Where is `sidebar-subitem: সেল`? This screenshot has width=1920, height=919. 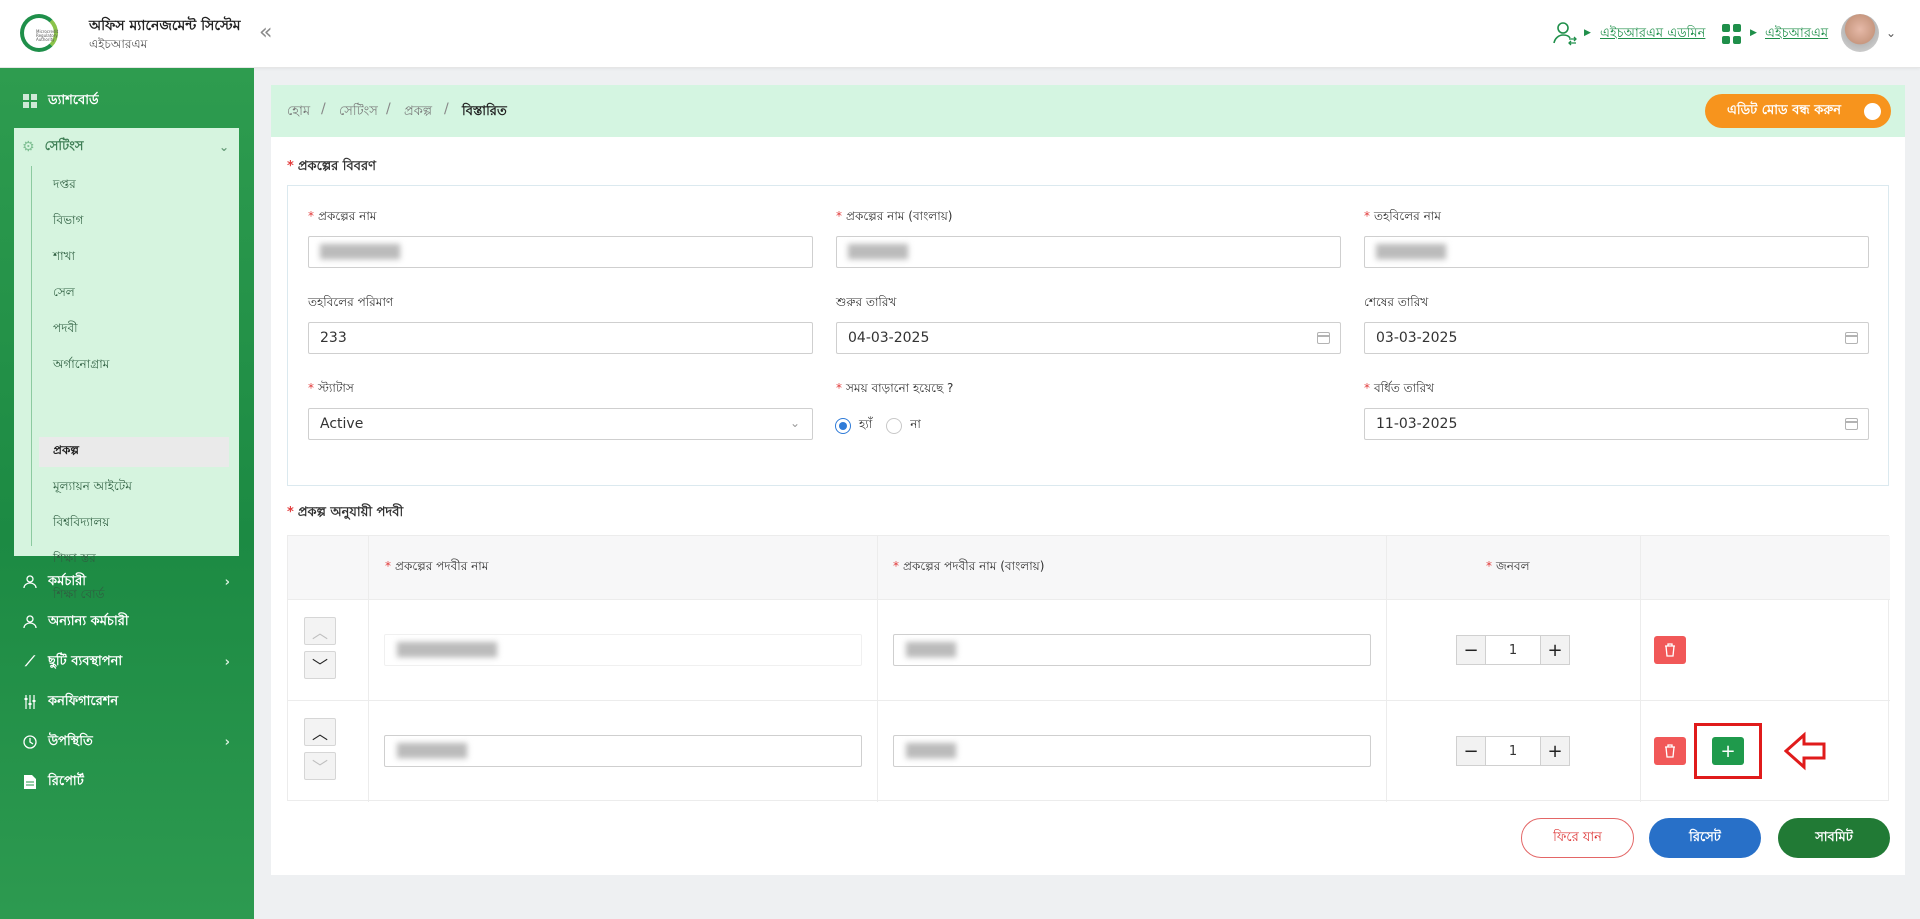
sidebar-subitem: সেল is located at coordinates (134, 294).